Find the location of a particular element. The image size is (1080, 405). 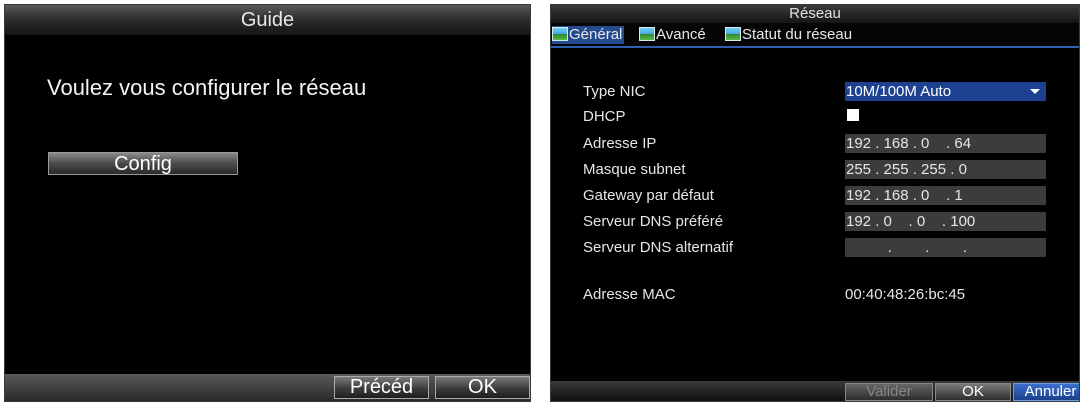

tab-advanced: Avancé is located at coordinates (672, 35).